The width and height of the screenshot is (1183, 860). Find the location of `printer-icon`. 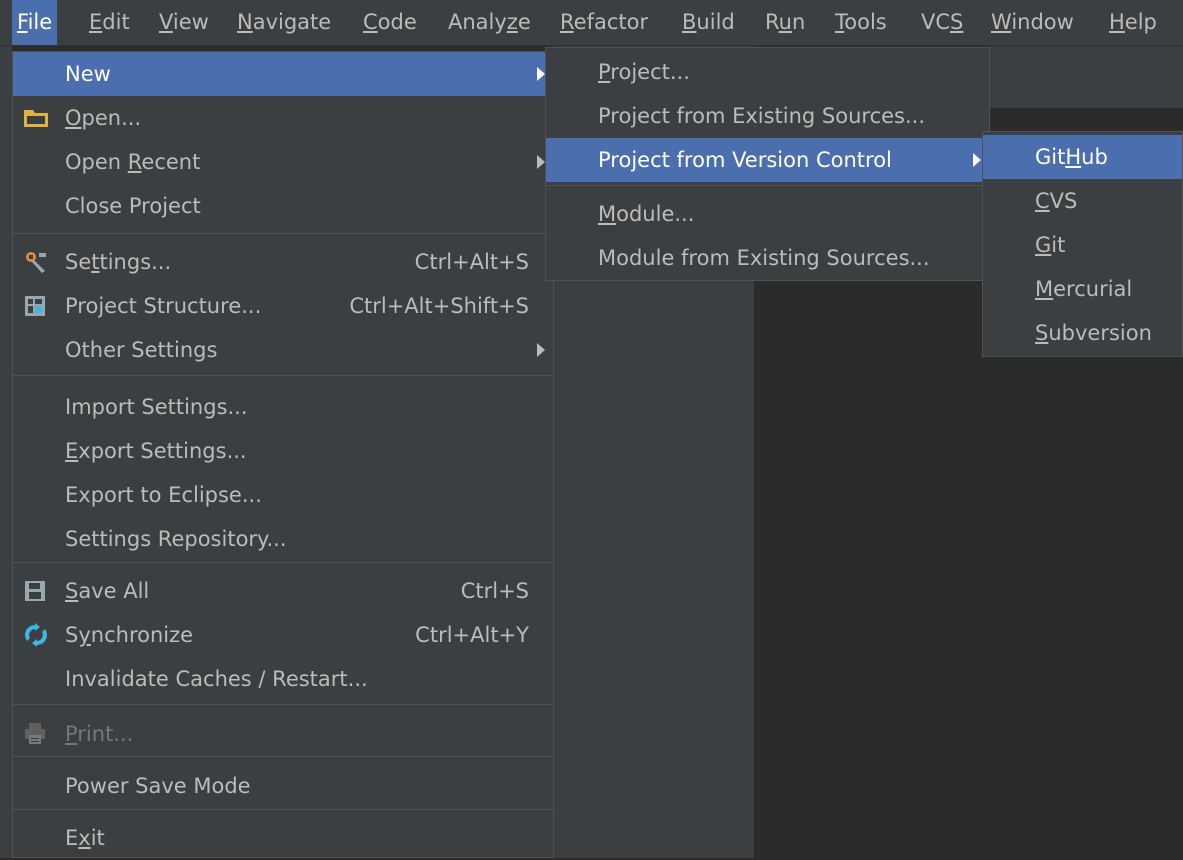

printer-icon is located at coordinates (35, 733).